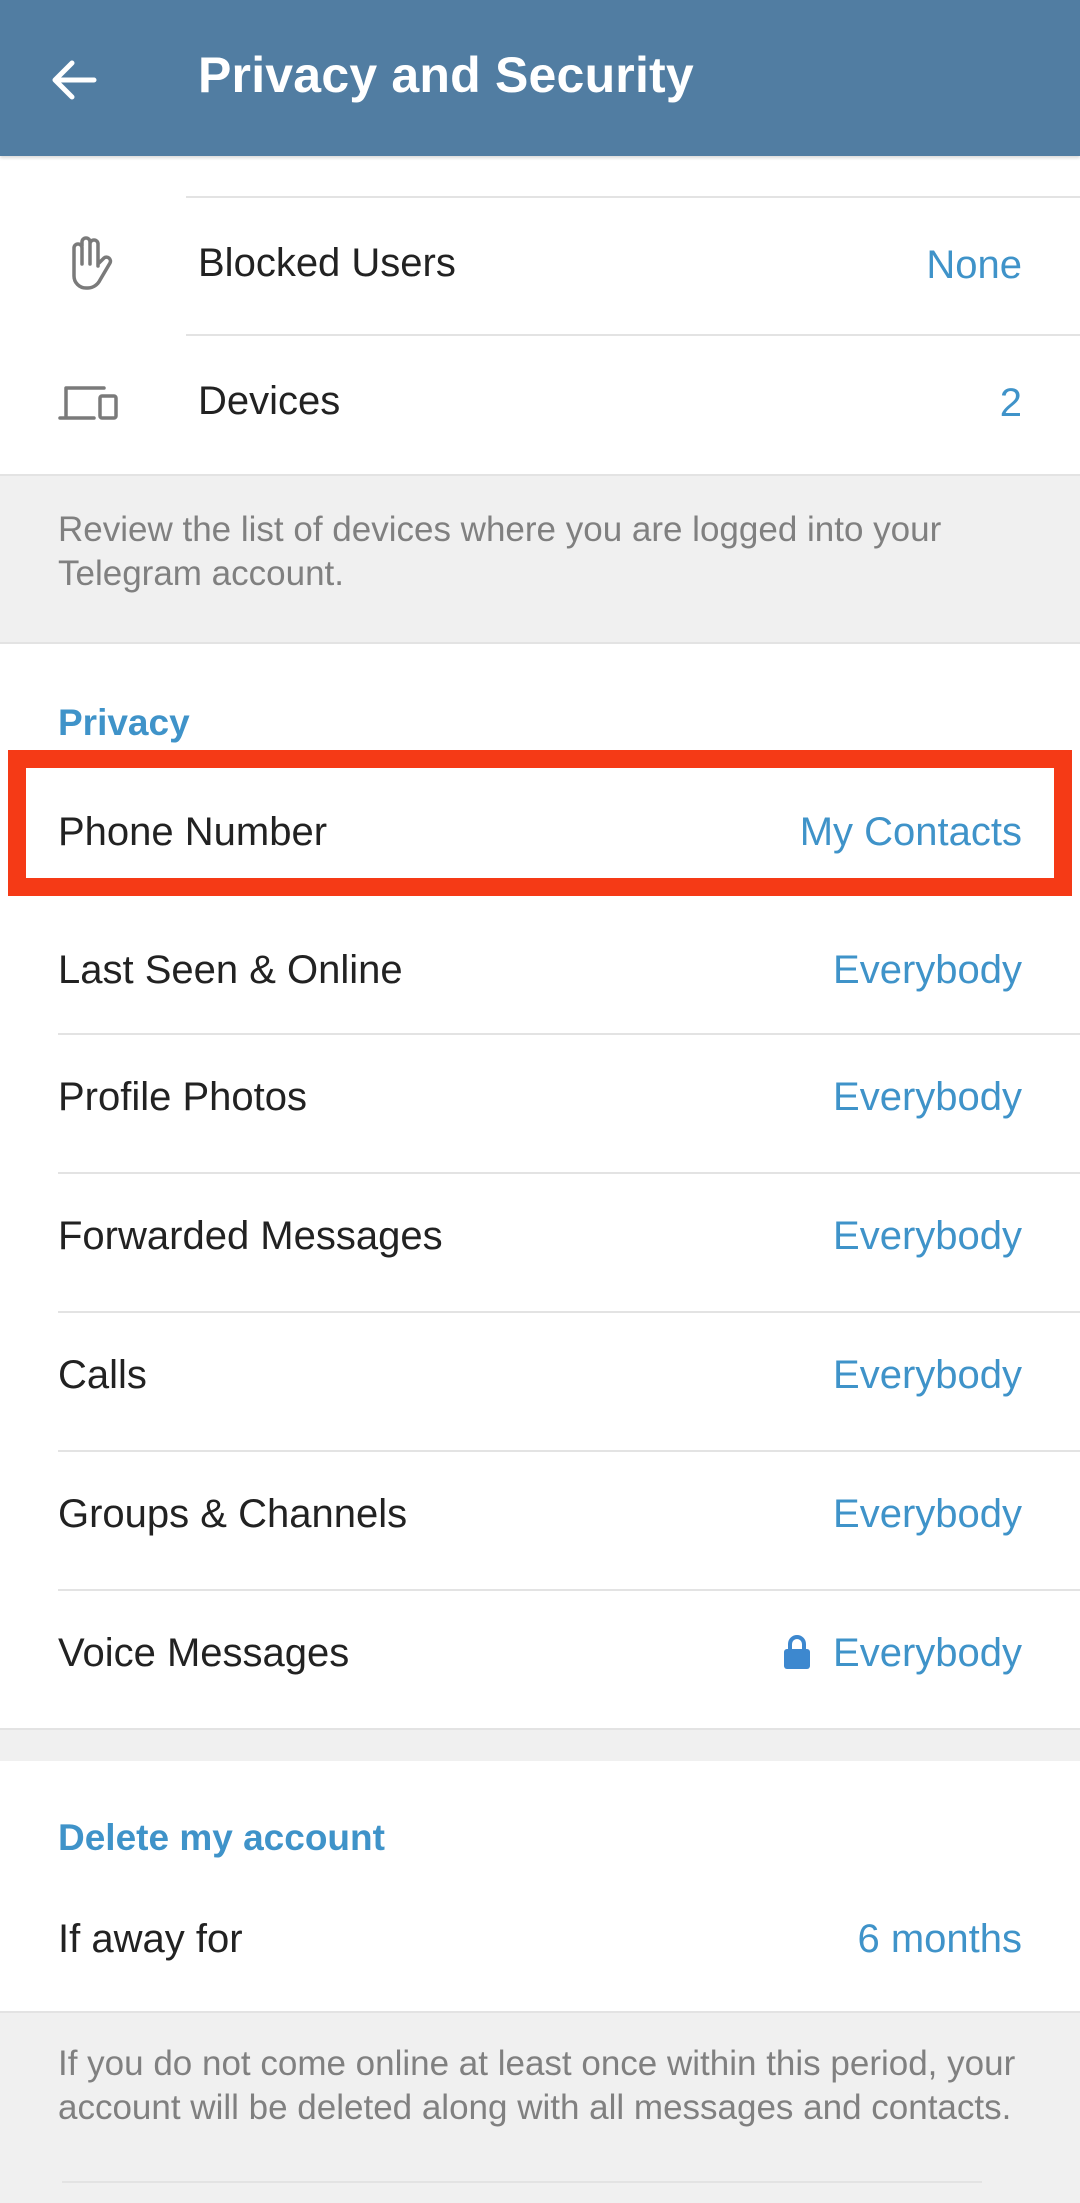 This screenshot has width=1080, height=2203. Describe the element at coordinates (183, 1097) in the screenshot. I see `profile-photos-label: Profile Photos` at that location.